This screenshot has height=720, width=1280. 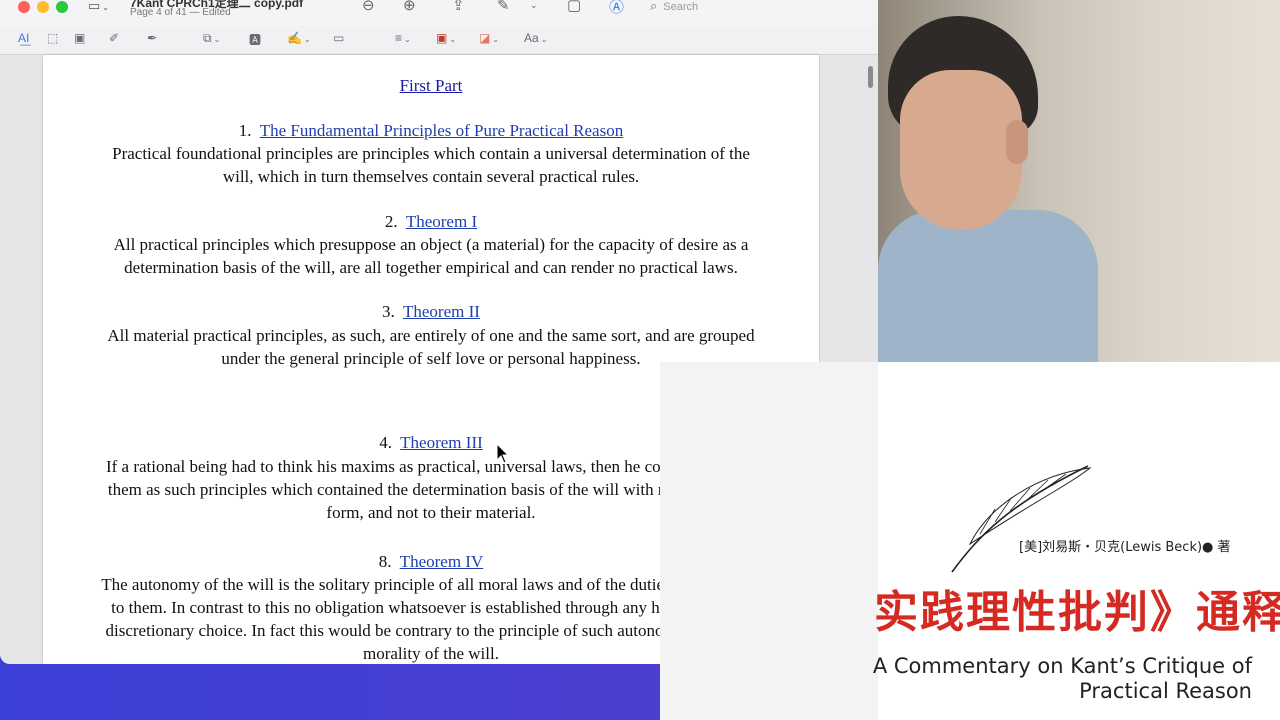 I want to click on part-title: First Part, so click(x=431, y=86).